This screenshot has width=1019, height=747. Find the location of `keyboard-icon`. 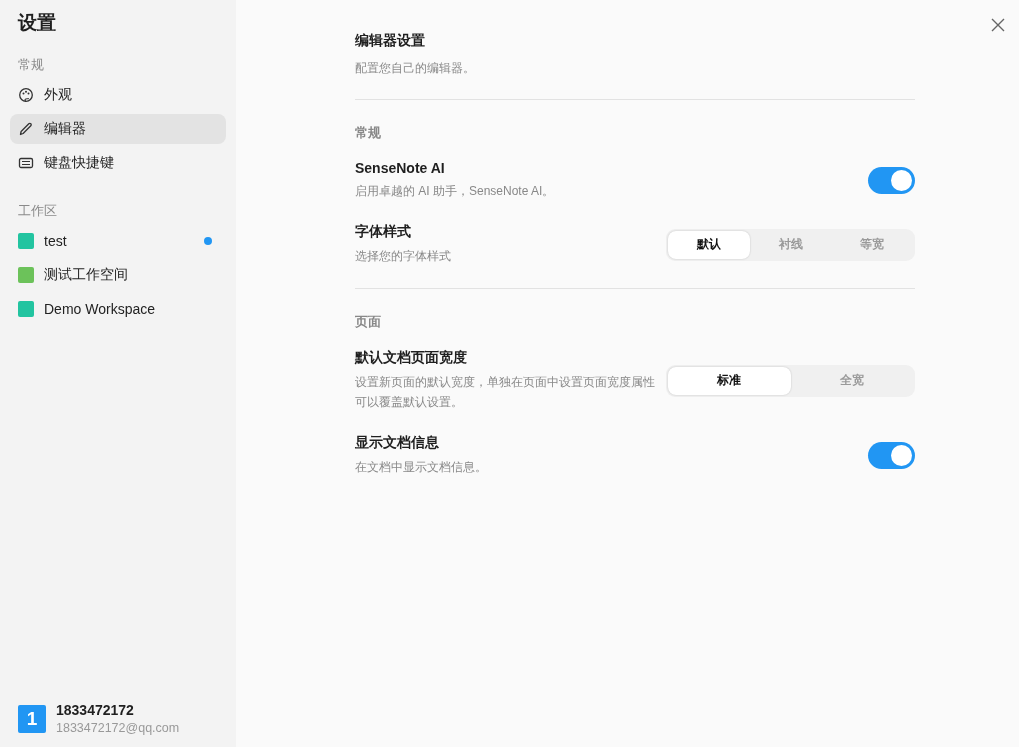

keyboard-icon is located at coordinates (26, 163).